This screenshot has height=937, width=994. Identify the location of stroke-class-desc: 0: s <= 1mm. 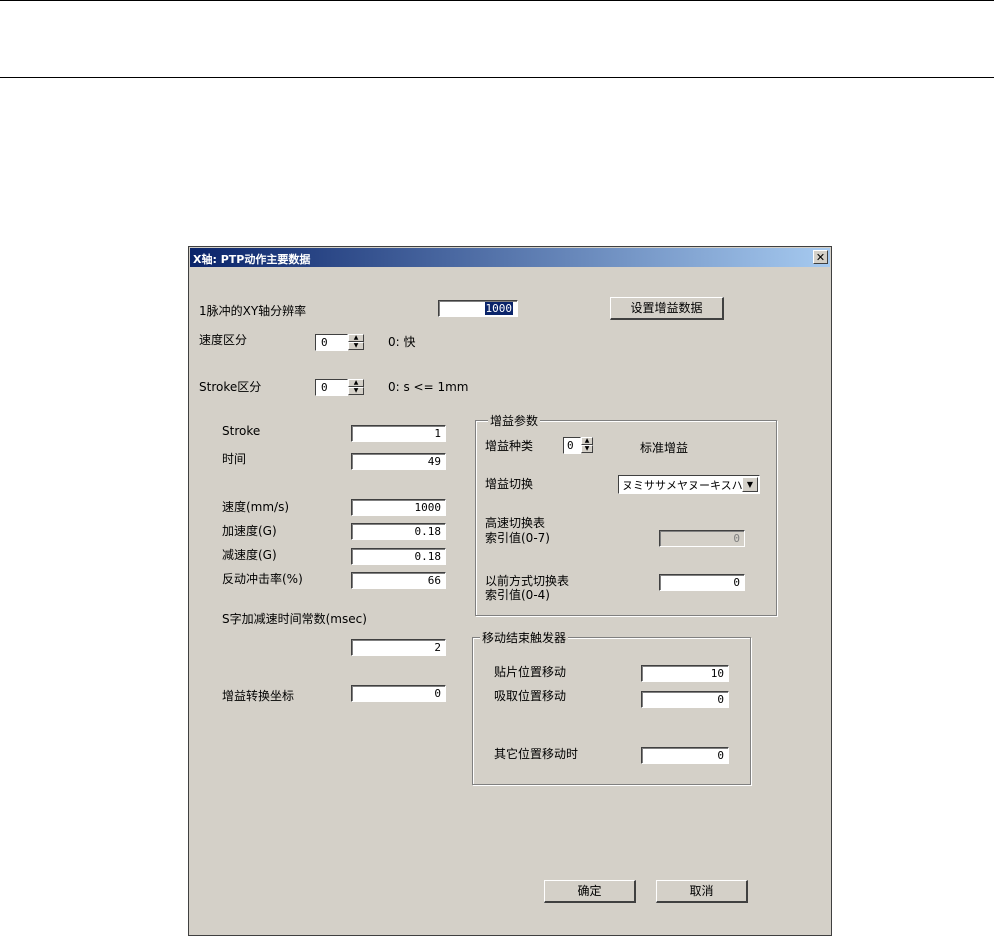
(428, 387).